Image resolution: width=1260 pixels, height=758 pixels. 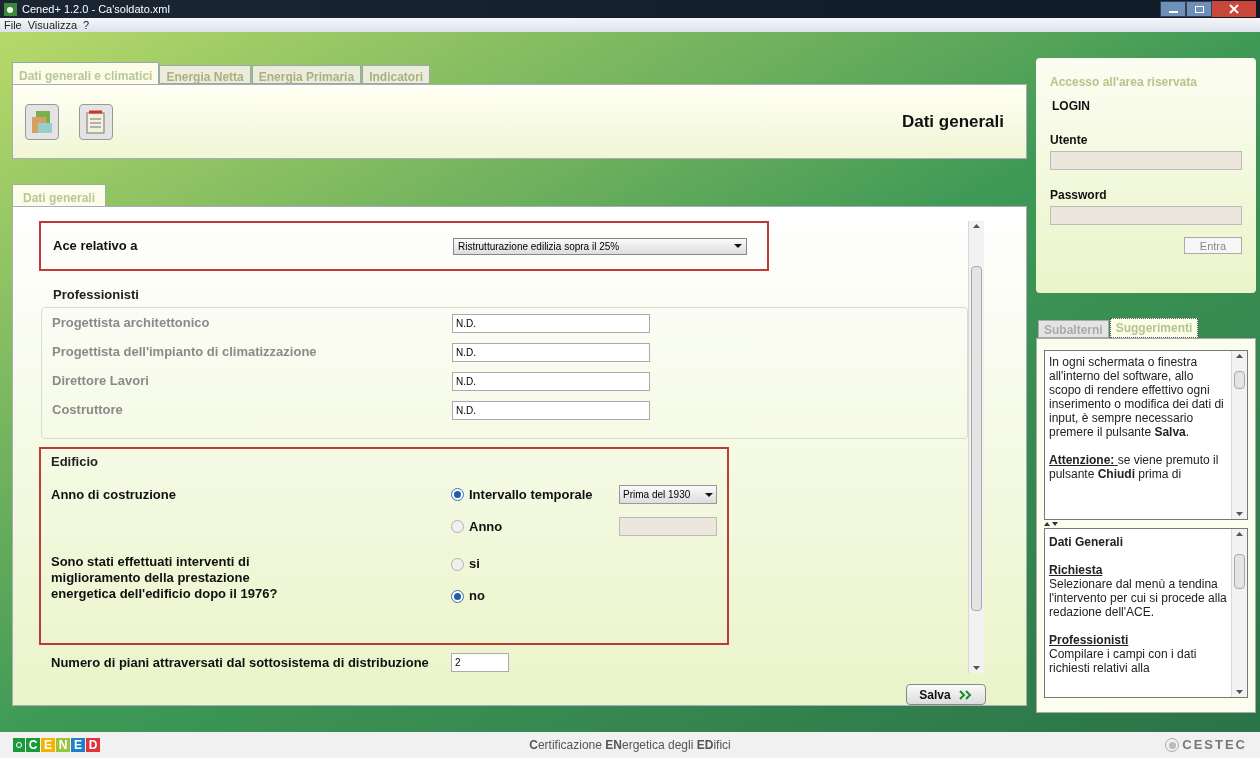 What do you see at coordinates (544, 526) in the screenshot?
I see `radio-label: Anno` at bounding box center [544, 526].